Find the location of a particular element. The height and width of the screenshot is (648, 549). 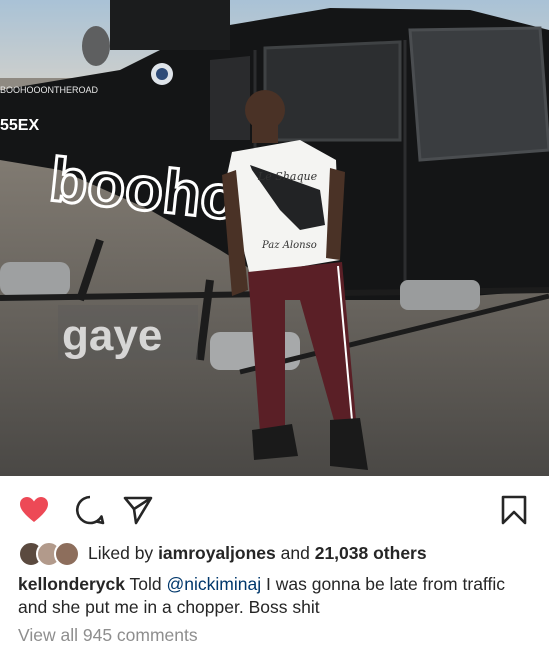

heart-filled-icon is located at coordinates (34, 509).